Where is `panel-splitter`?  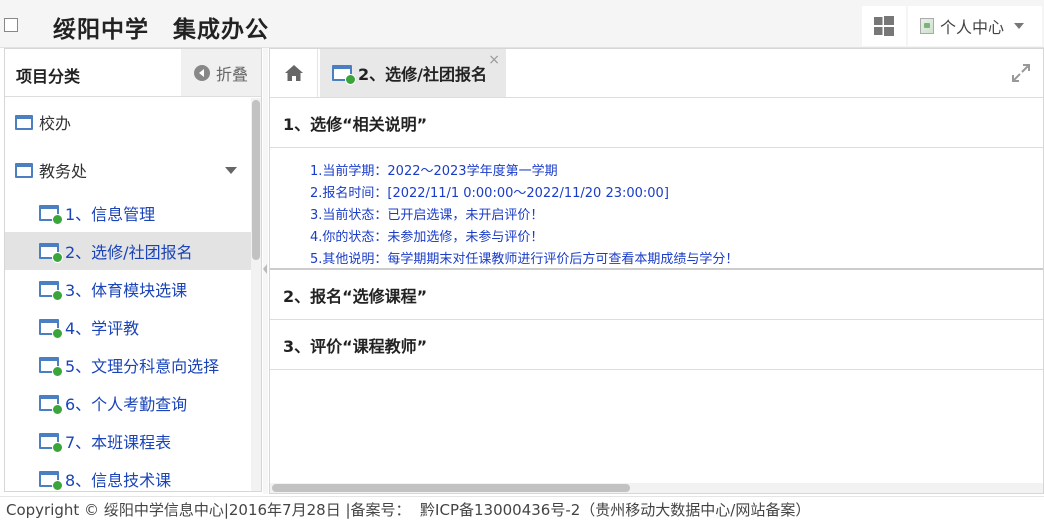 panel-splitter is located at coordinates (265, 271).